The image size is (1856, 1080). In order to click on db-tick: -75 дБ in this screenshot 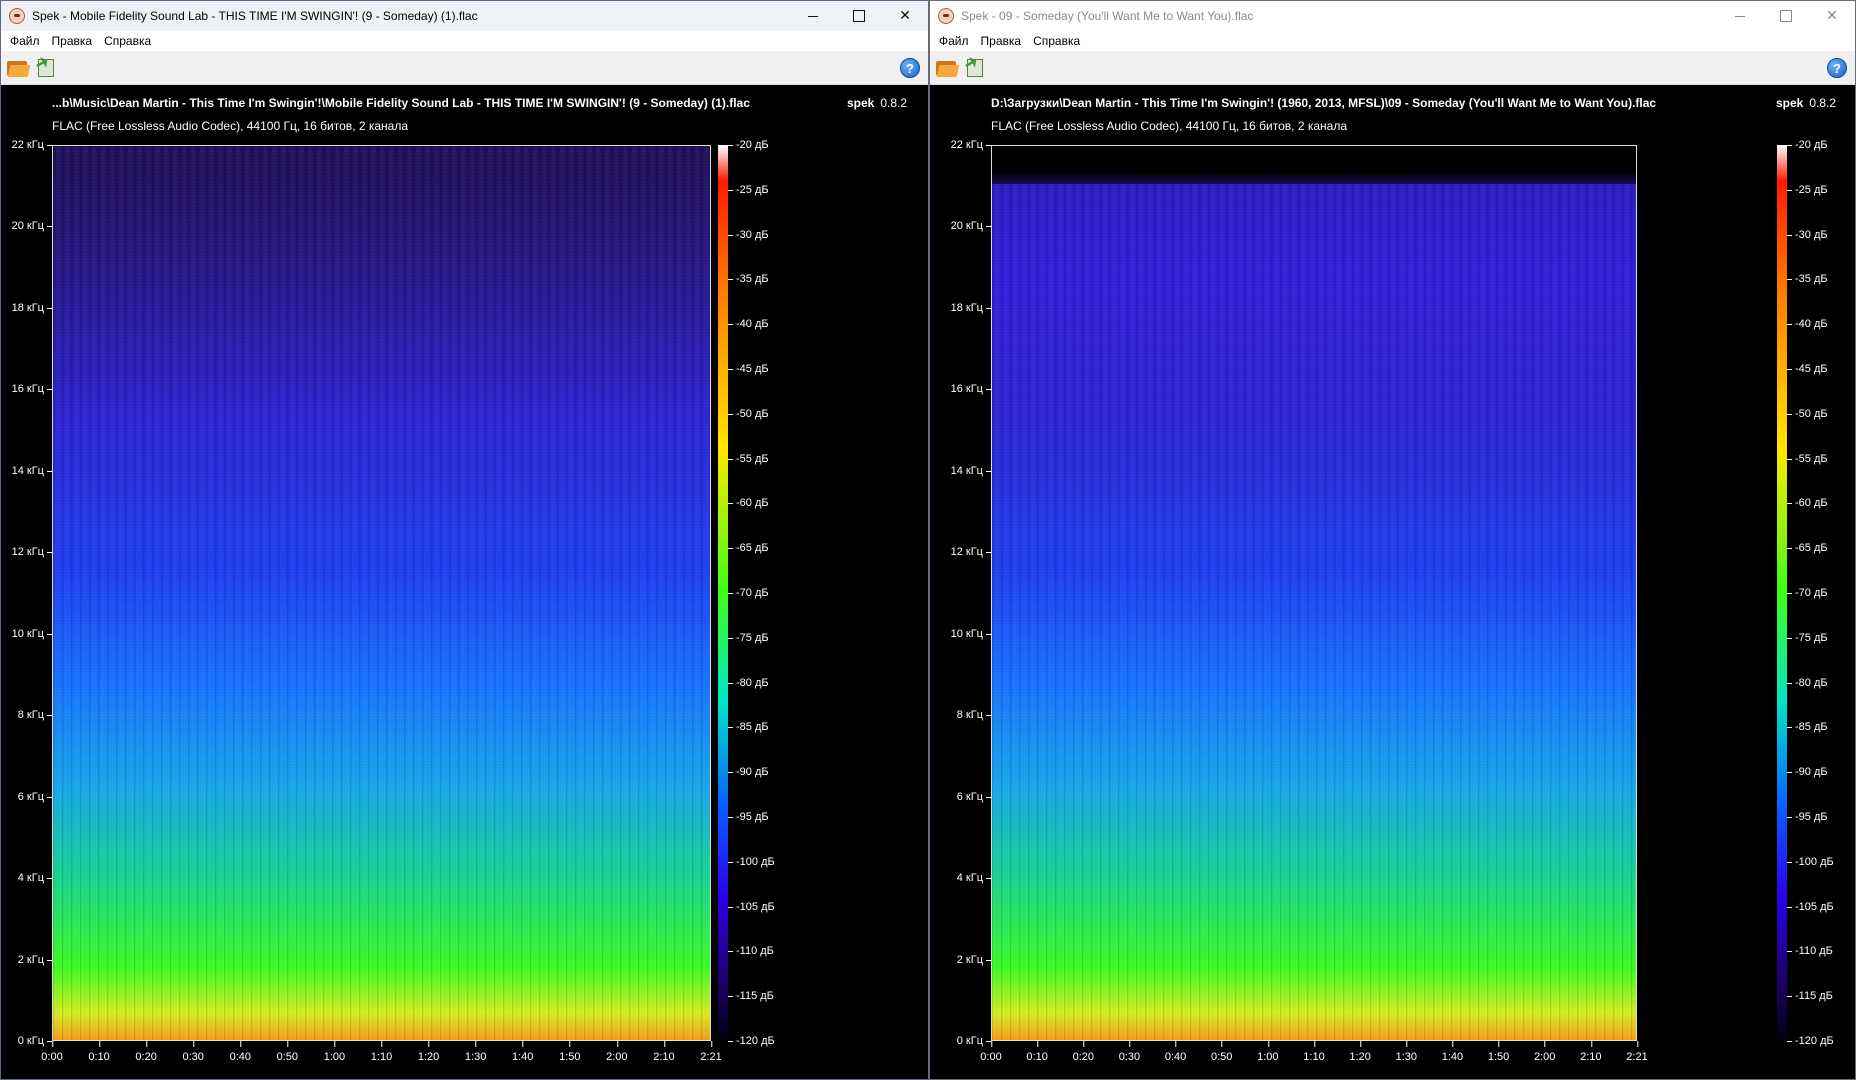, I will do `click(748, 638)`.